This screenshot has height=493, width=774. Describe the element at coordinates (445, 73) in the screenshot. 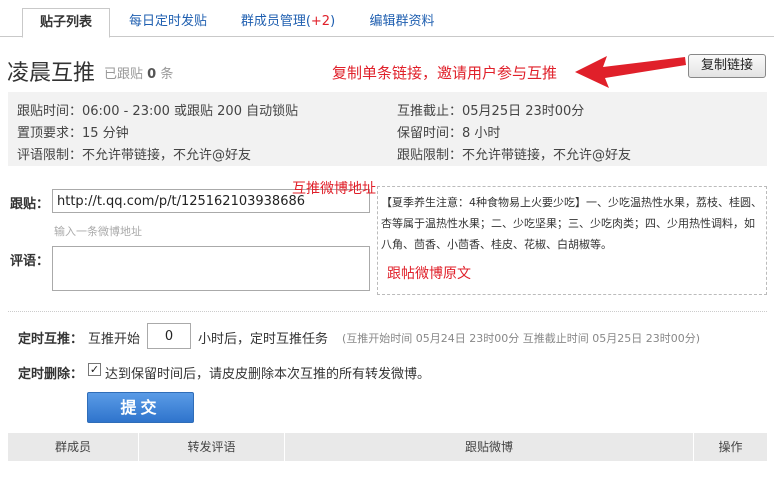

I see `copy-link-annotation: 复制单条链接，邀请用户参与互推` at that location.